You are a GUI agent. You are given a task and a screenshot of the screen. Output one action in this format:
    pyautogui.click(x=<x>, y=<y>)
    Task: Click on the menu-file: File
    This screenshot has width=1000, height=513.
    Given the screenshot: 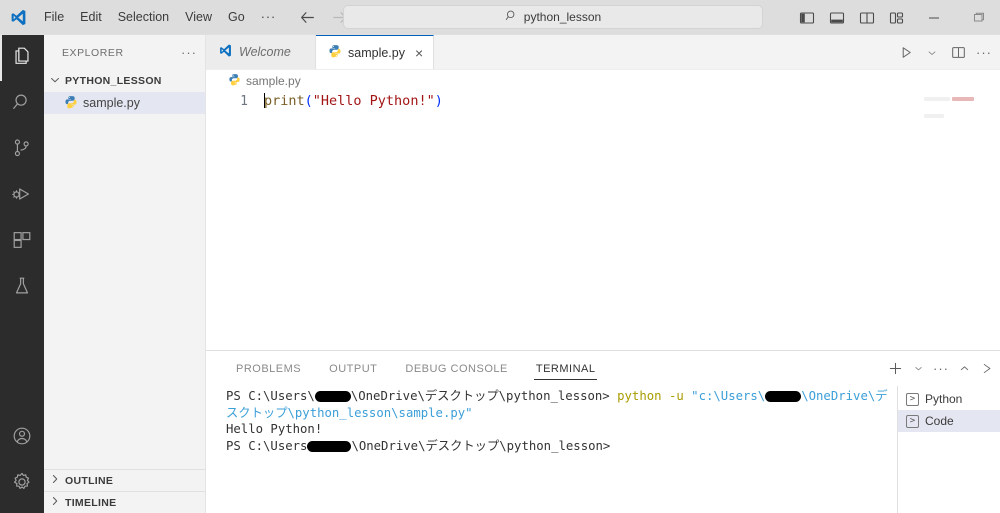 What is the action you would take?
    pyautogui.click(x=54, y=17)
    